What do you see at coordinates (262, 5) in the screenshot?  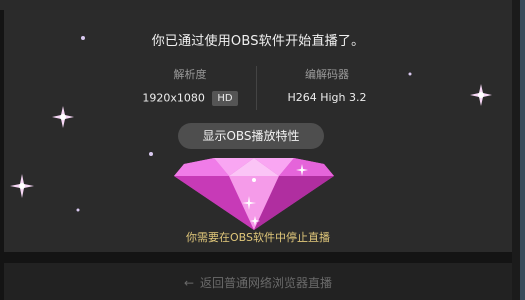 I see `top-strip` at bounding box center [262, 5].